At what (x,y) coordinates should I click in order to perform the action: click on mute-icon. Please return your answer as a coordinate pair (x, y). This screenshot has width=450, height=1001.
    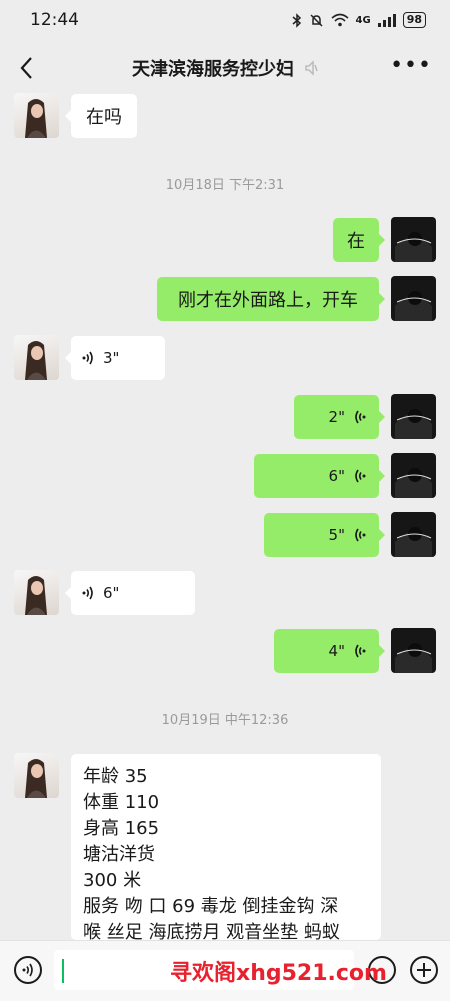
    Looking at the image, I should click on (311, 68).